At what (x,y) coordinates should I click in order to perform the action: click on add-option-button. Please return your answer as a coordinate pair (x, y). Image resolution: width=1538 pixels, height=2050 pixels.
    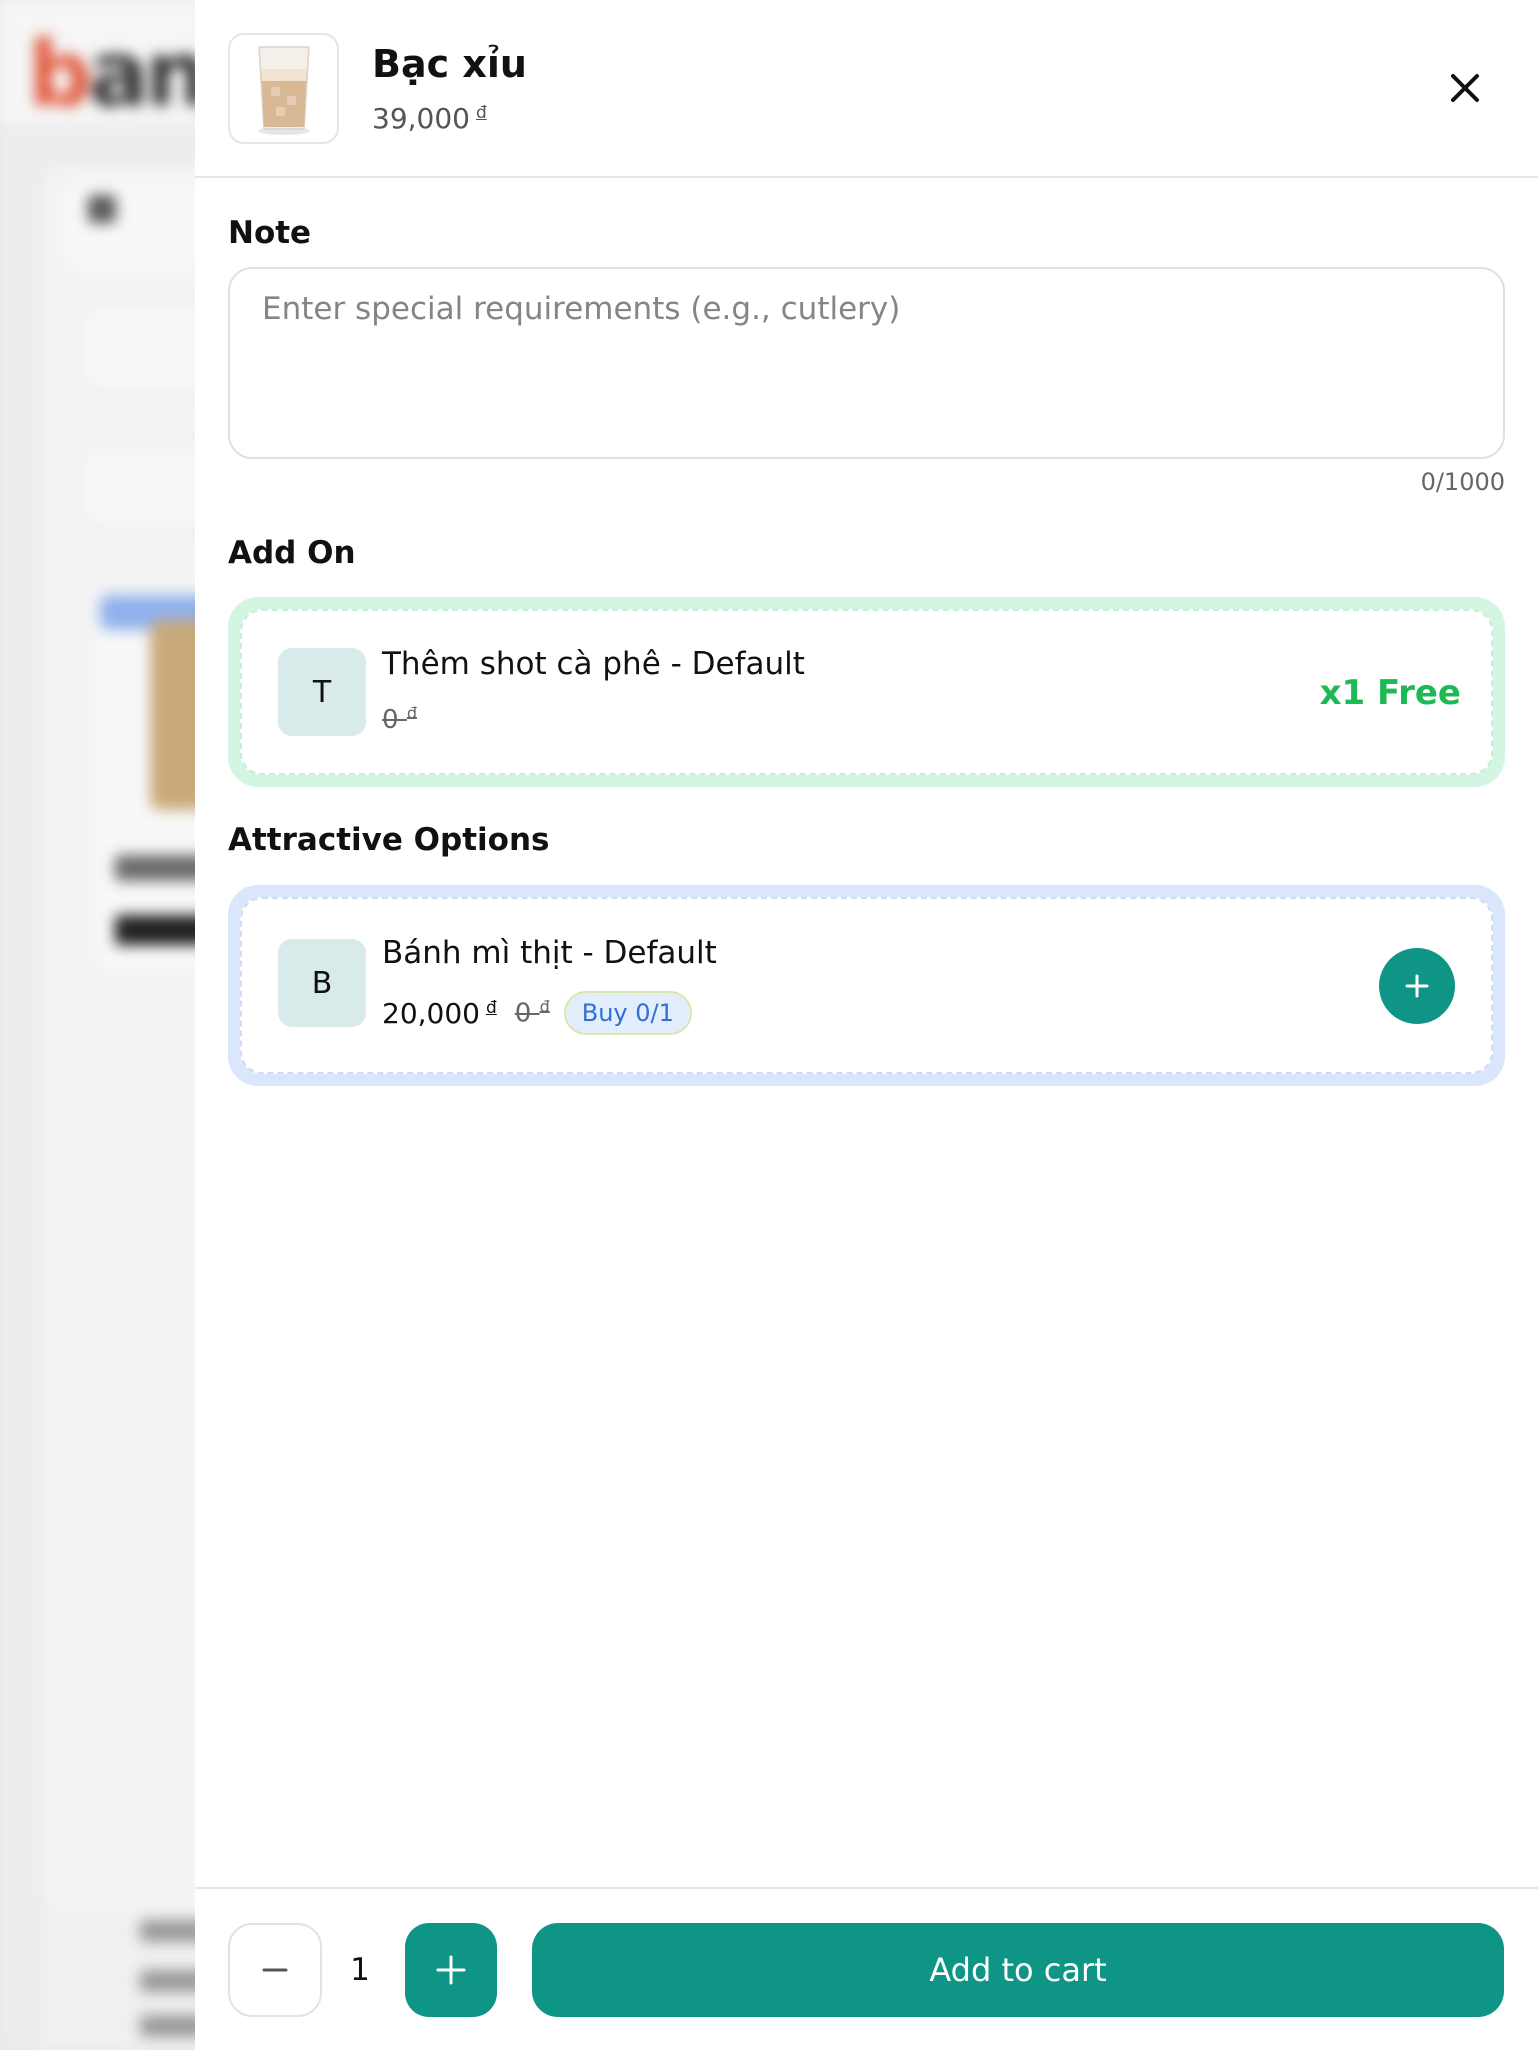
    Looking at the image, I should click on (1417, 986).